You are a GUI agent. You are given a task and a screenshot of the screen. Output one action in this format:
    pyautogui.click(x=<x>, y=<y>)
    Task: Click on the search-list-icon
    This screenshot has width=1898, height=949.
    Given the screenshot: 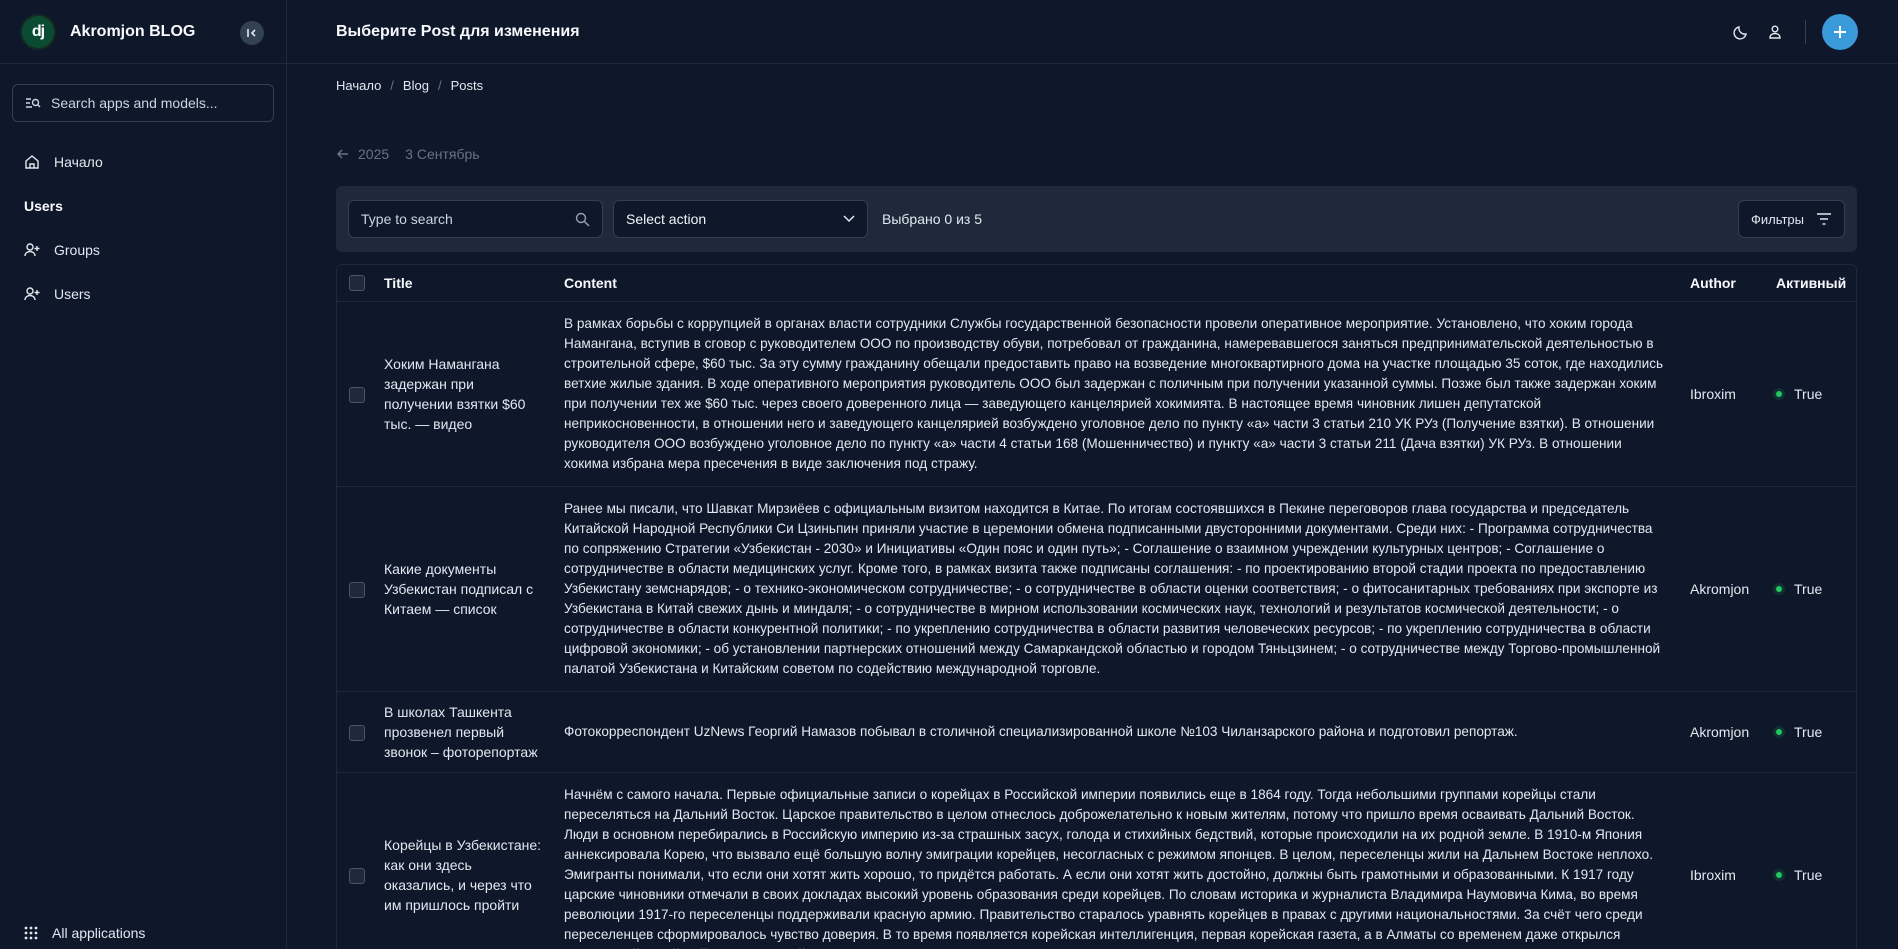 What is the action you would take?
    pyautogui.click(x=33, y=103)
    